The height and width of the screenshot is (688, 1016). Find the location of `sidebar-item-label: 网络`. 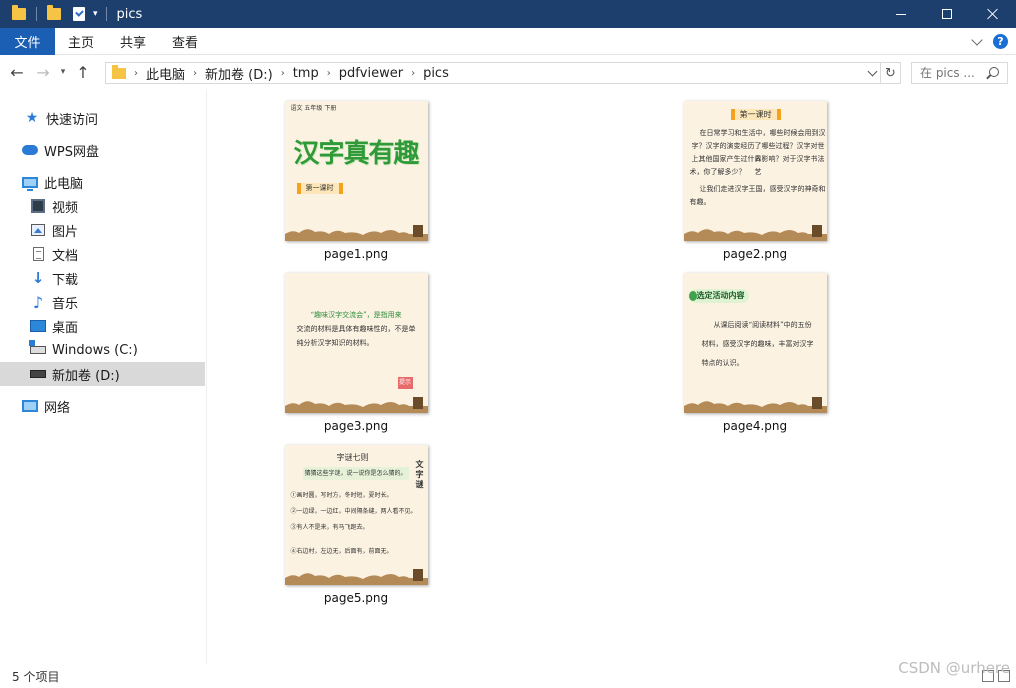

sidebar-item-label: 网络 is located at coordinates (57, 408).